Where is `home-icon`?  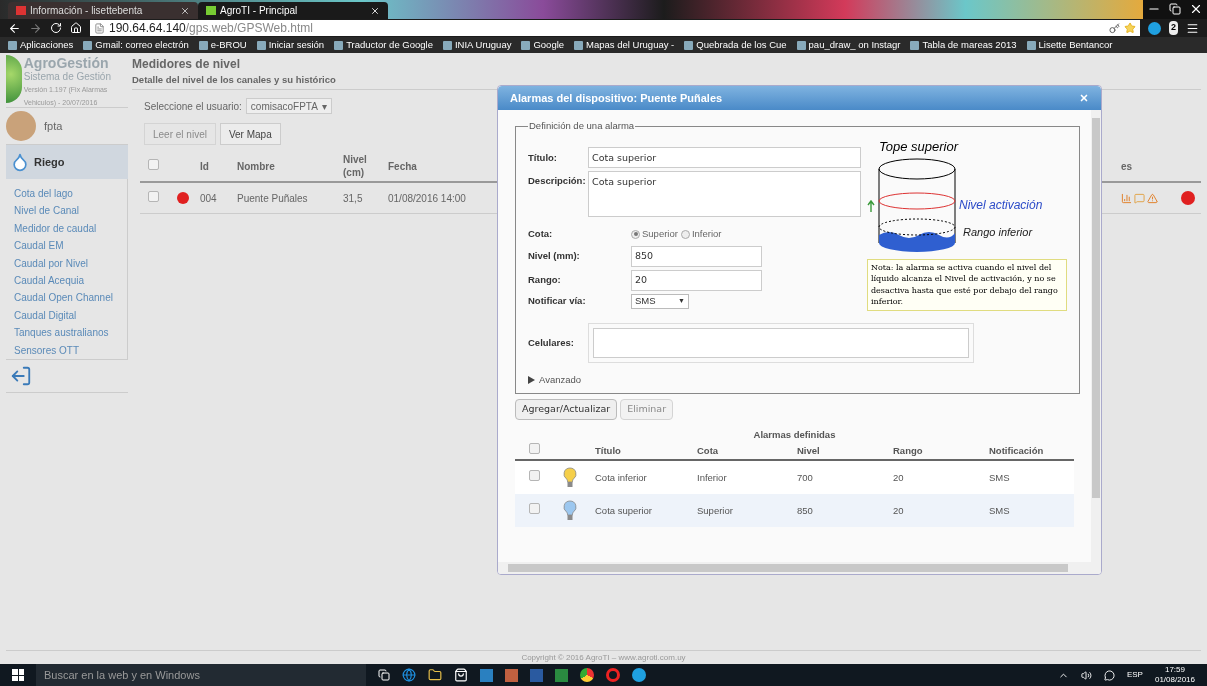
home-icon is located at coordinates (76, 28).